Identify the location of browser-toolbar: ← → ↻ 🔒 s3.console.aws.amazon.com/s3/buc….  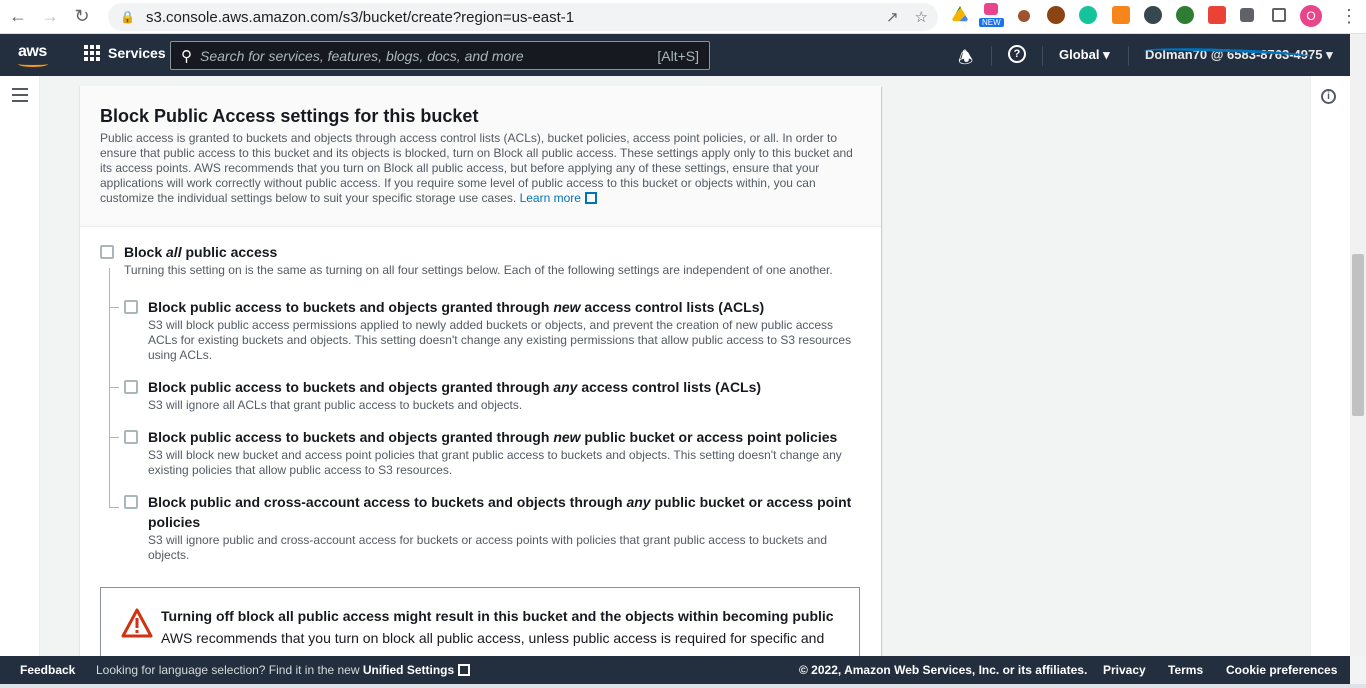
(683, 17).